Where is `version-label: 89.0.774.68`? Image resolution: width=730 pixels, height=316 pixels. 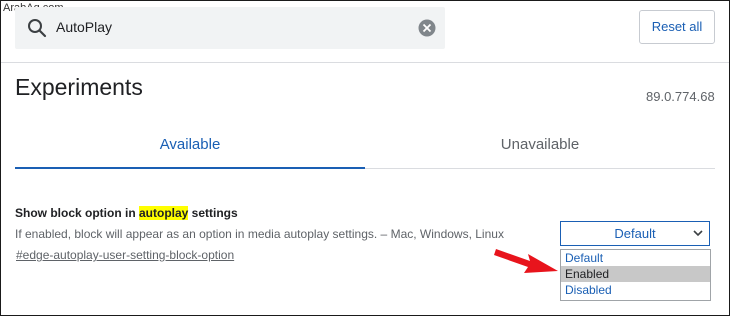 version-label: 89.0.774.68 is located at coordinates (680, 96).